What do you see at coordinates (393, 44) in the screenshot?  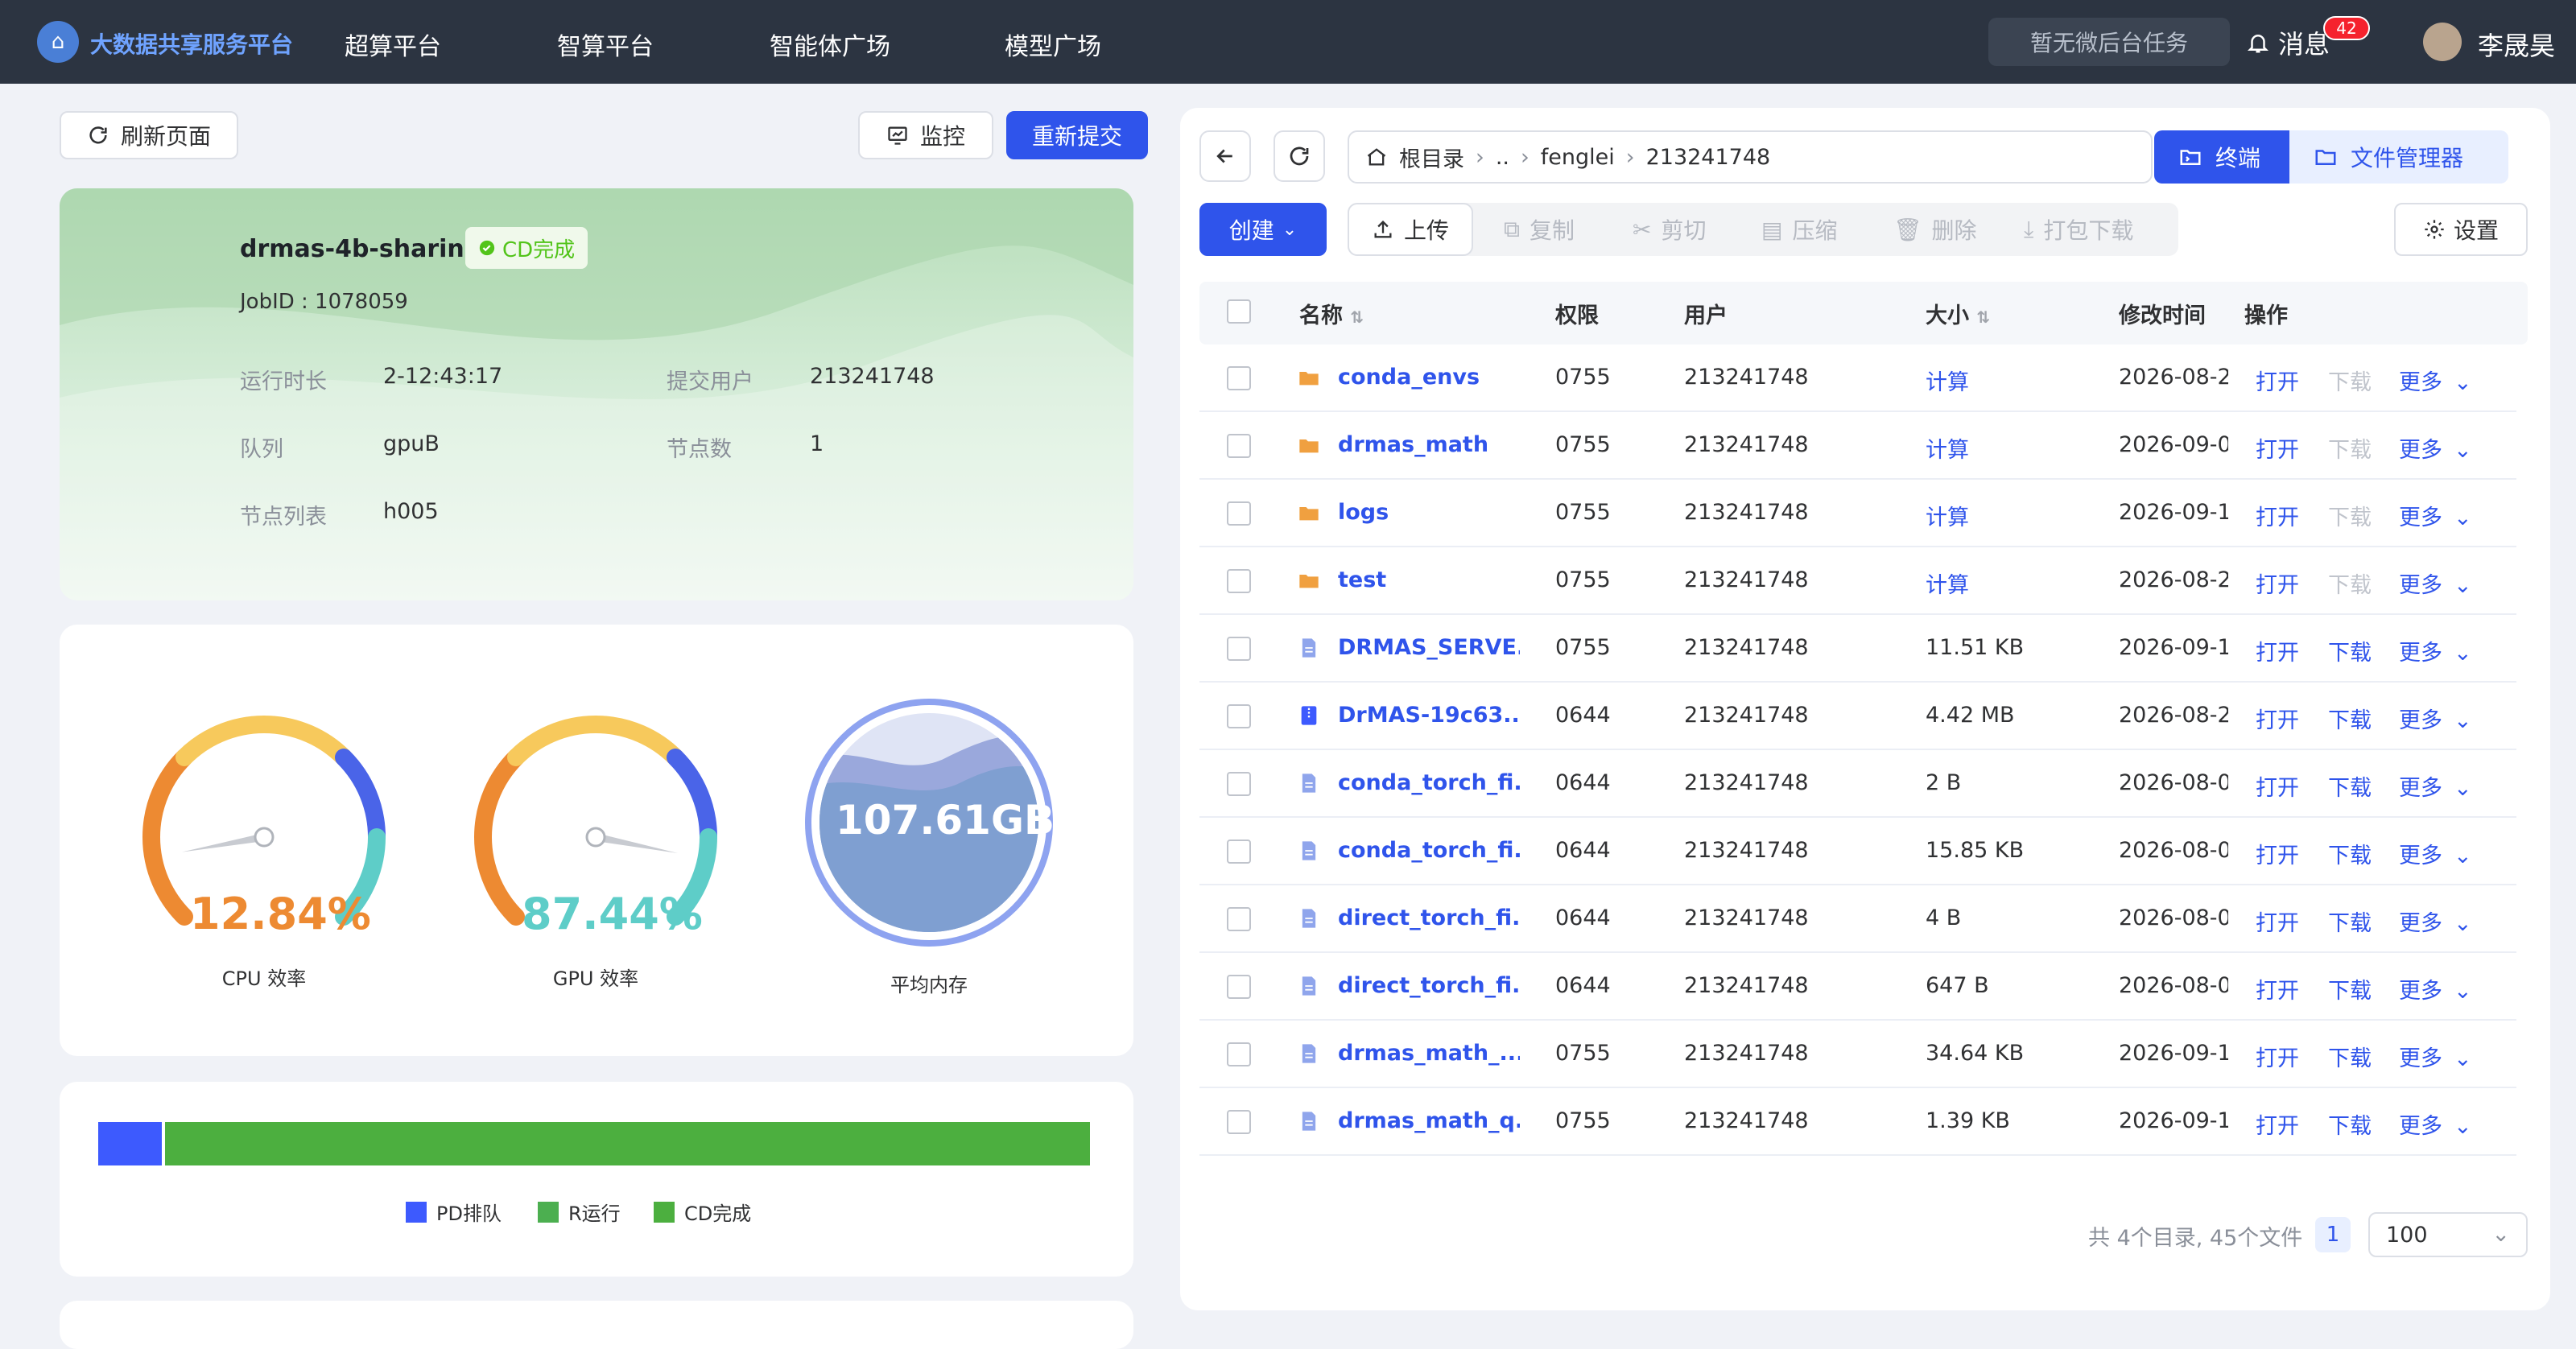 I see `menu-supercomputing: 超算平台` at bounding box center [393, 44].